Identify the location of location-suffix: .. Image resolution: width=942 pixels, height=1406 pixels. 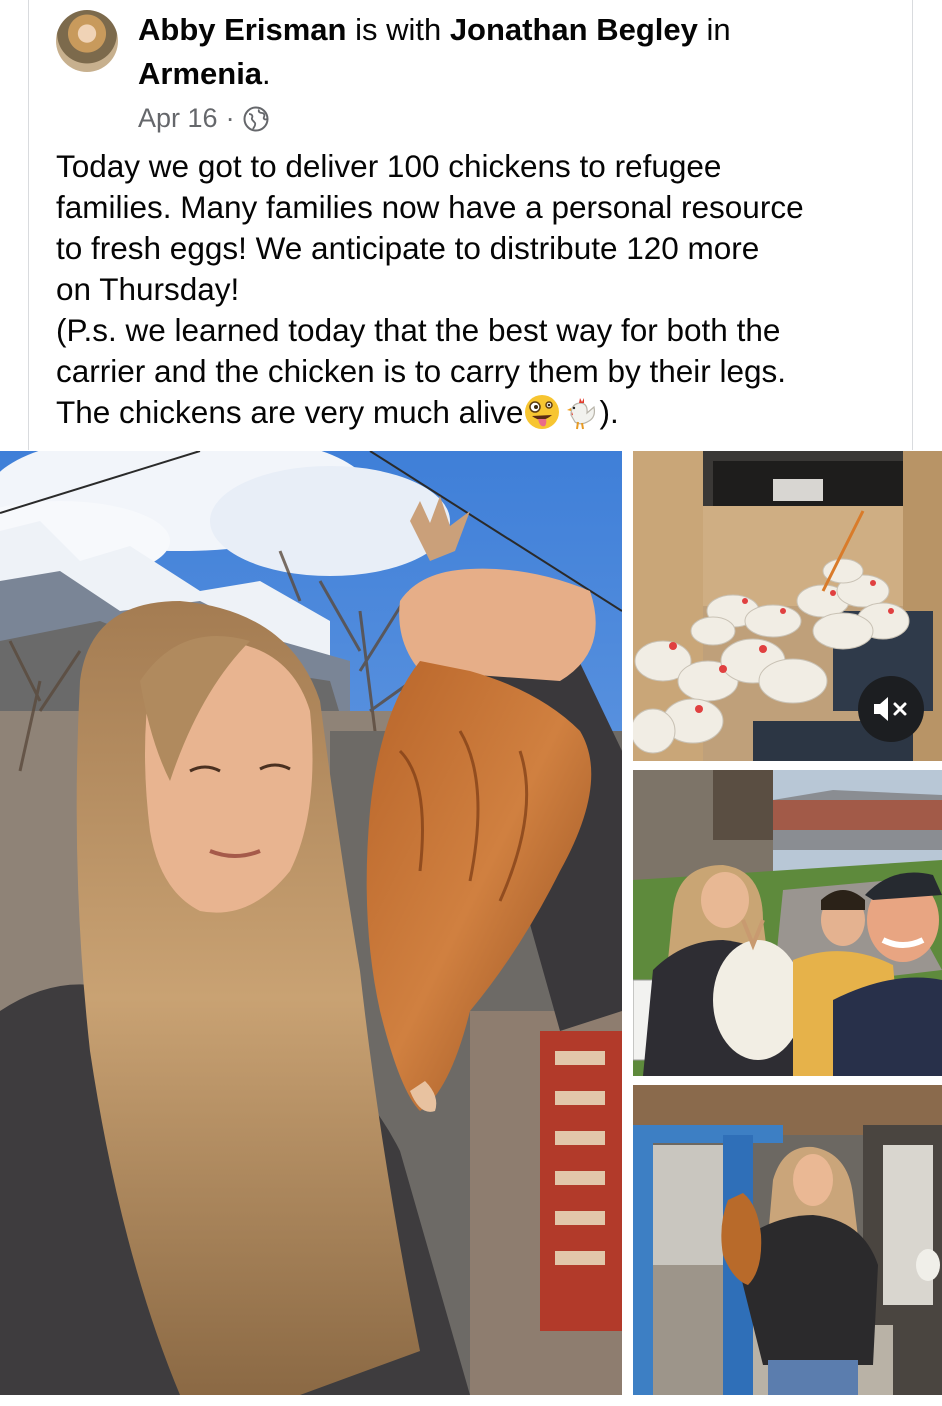
(266, 73).